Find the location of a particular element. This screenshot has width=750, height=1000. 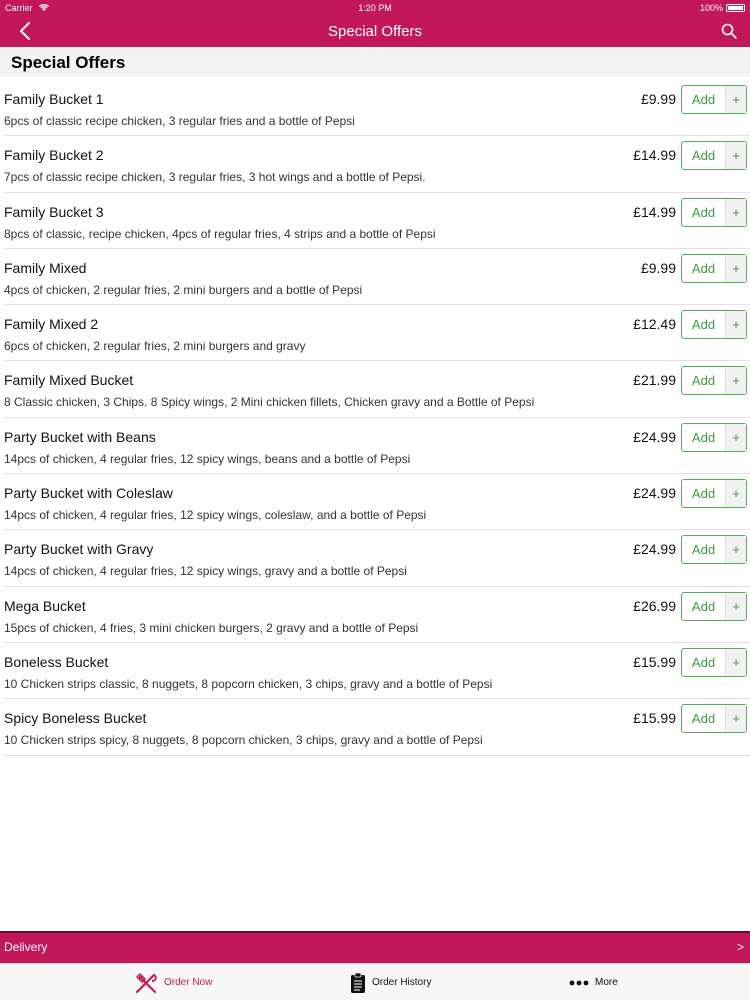

chevron-right-icon: > is located at coordinates (740, 947).